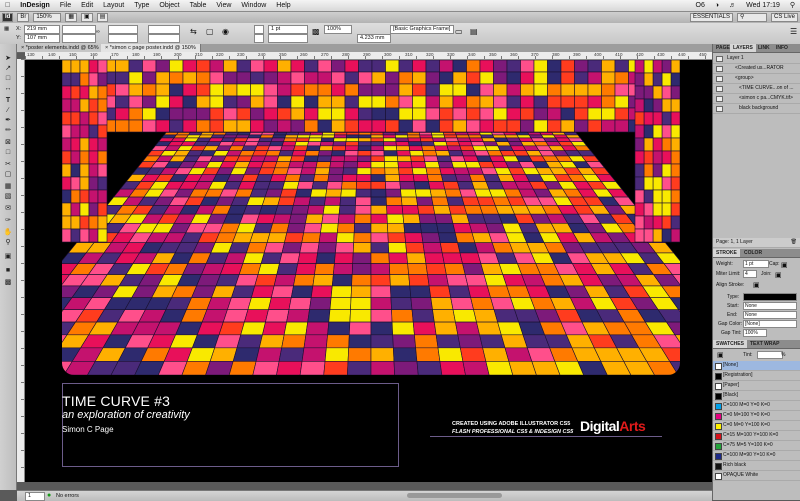  Describe the element at coordinates (756, 79) in the screenshot. I see `layer-row: <group>` at that location.